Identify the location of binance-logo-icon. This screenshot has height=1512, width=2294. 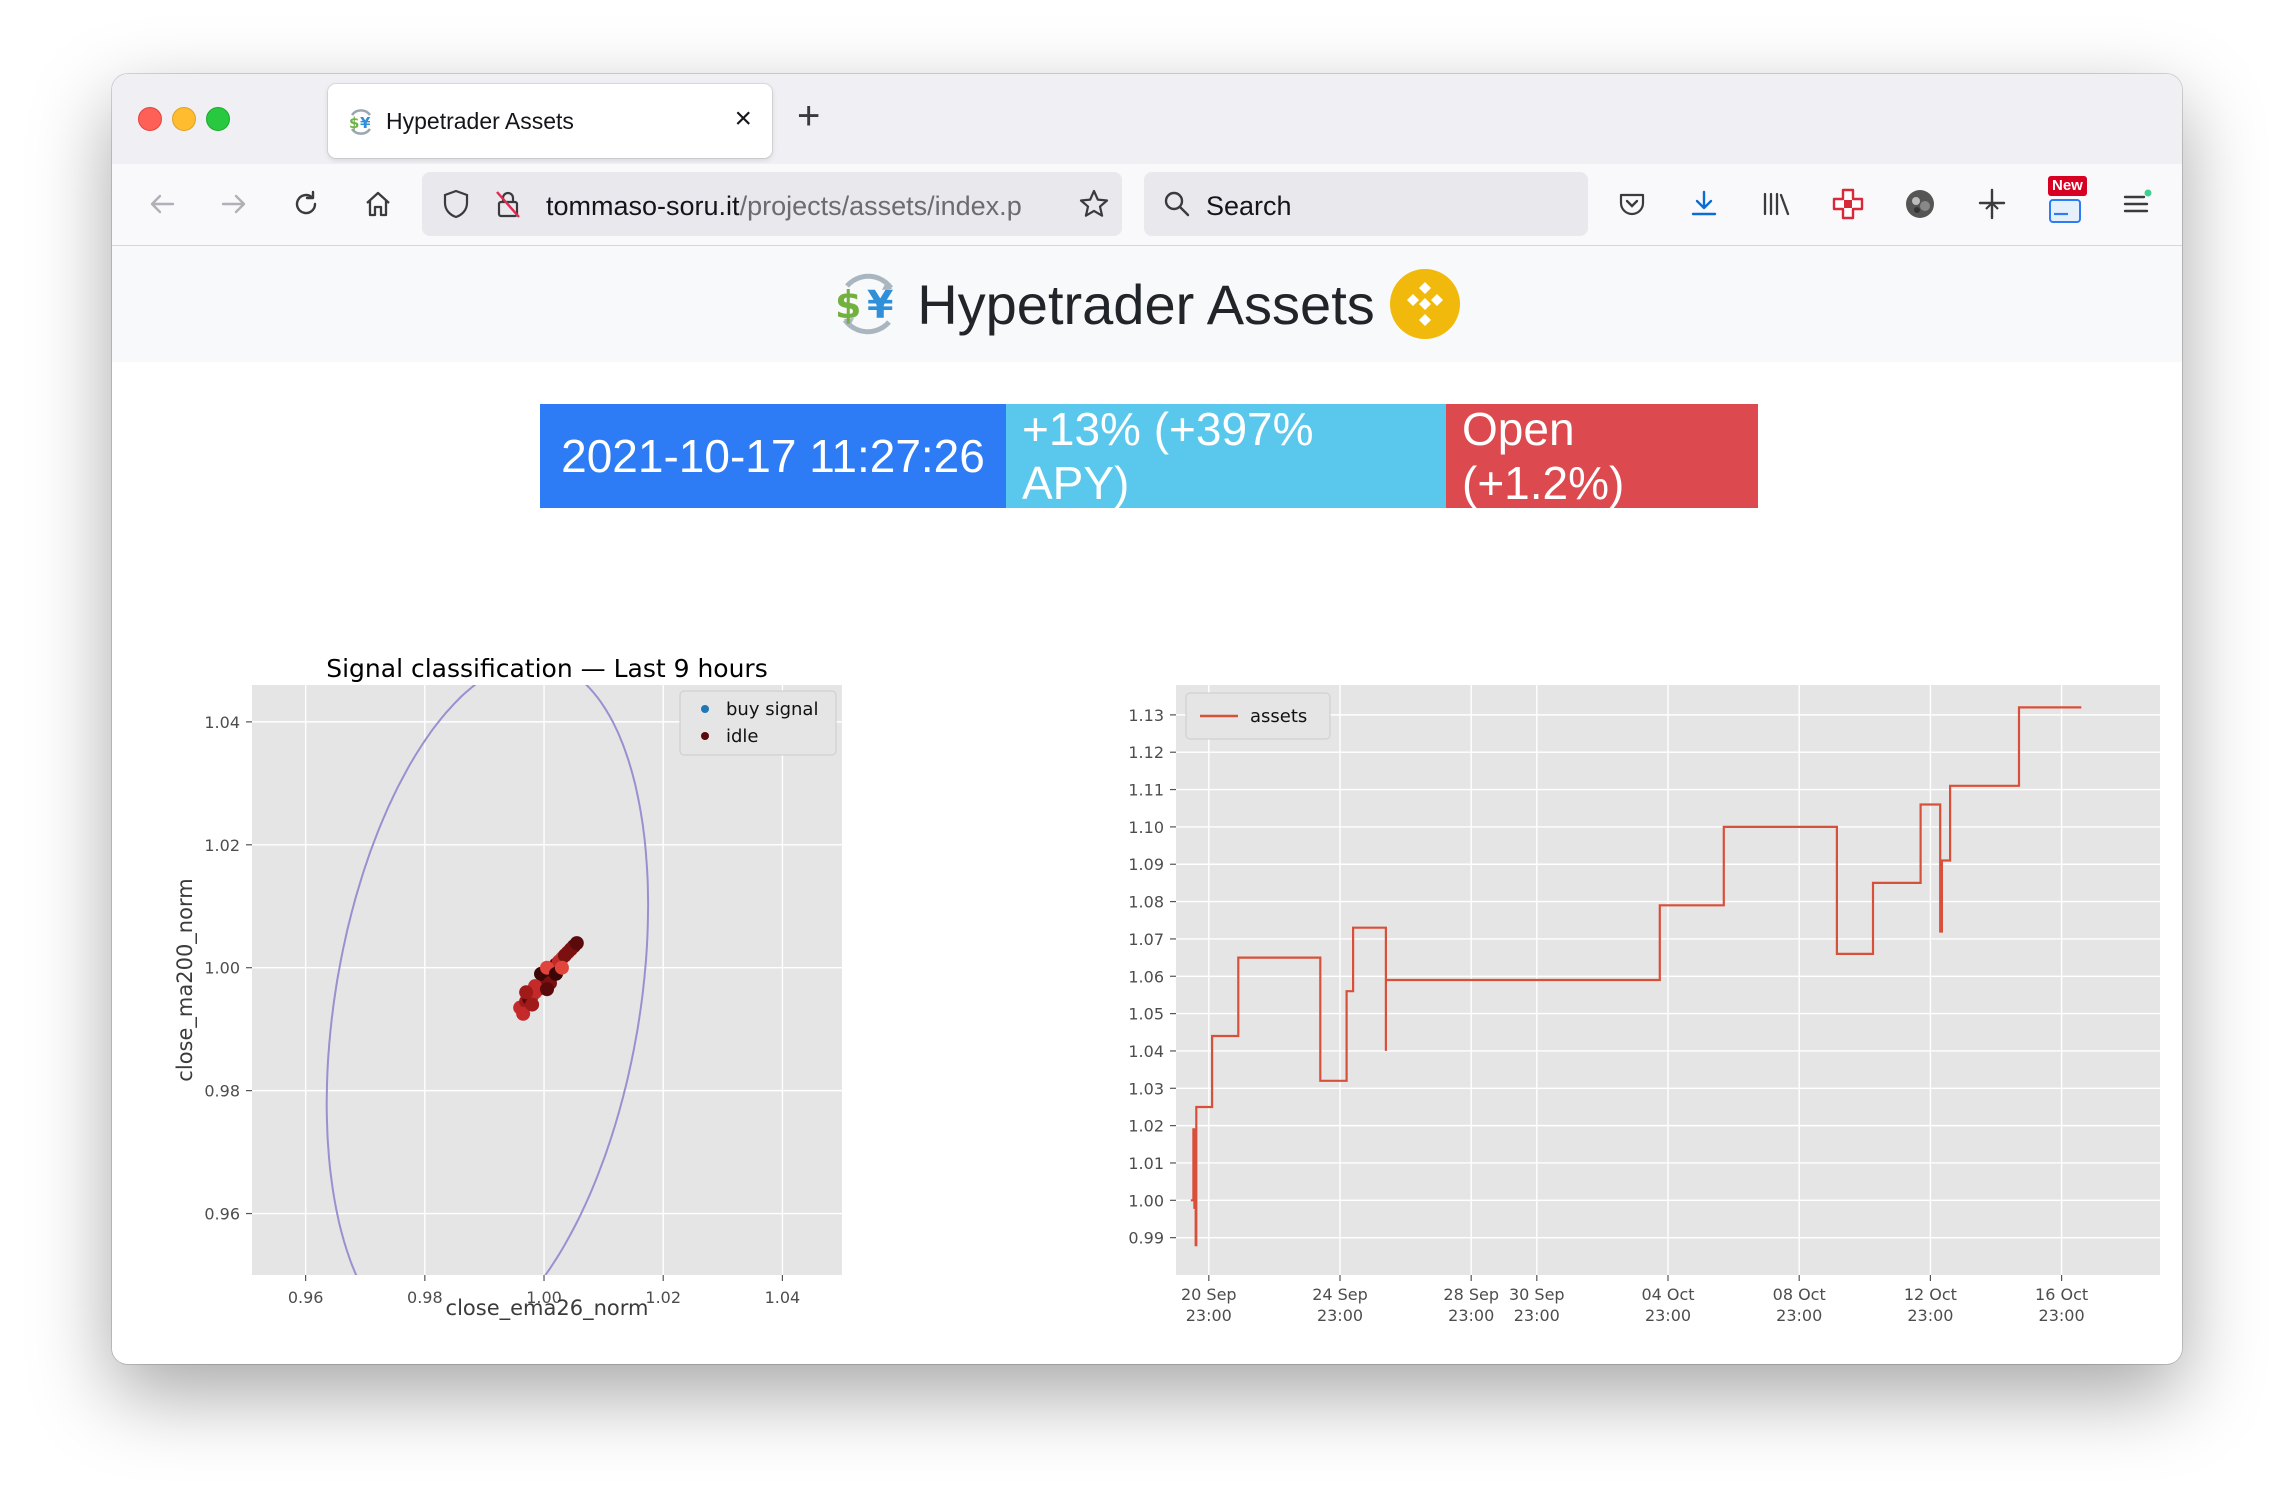
(1424, 304).